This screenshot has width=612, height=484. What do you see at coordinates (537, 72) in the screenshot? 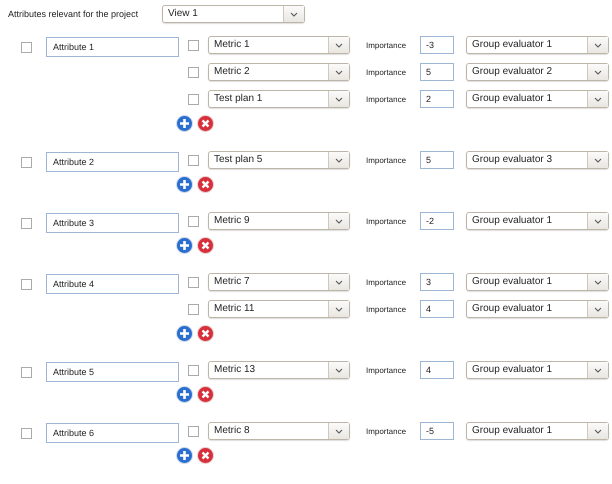
I see `evaluator-dropdown: Group evaluator 2` at bounding box center [537, 72].